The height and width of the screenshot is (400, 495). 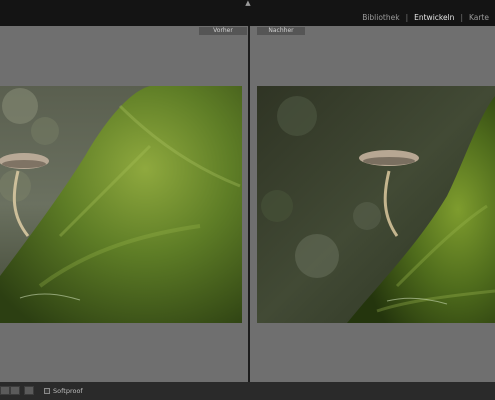 What do you see at coordinates (5, 390) in the screenshot?
I see `loupe-view-button` at bounding box center [5, 390].